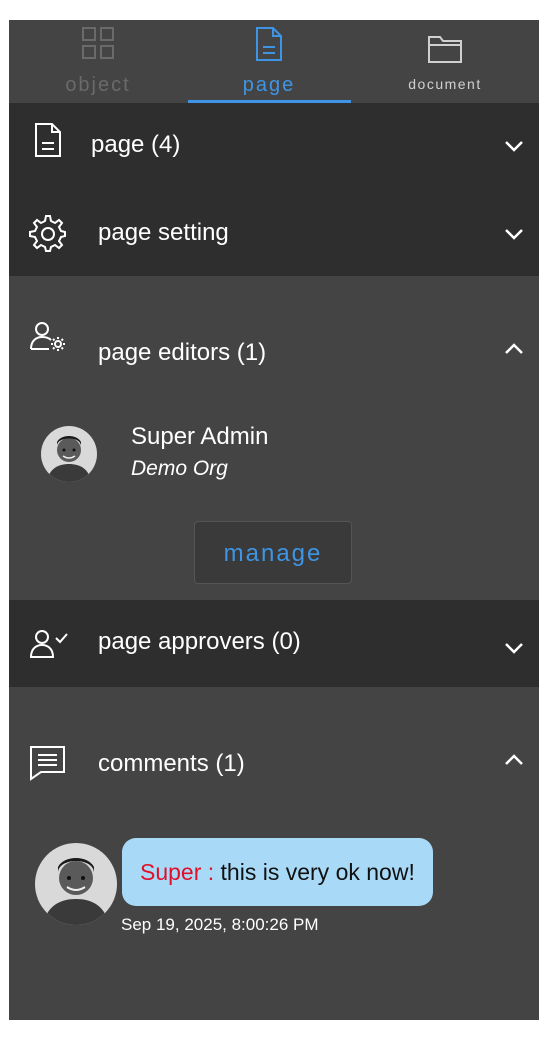  Describe the element at coordinates (317, 872) in the screenshot. I see `comment-text: this is very ok now!` at that location.